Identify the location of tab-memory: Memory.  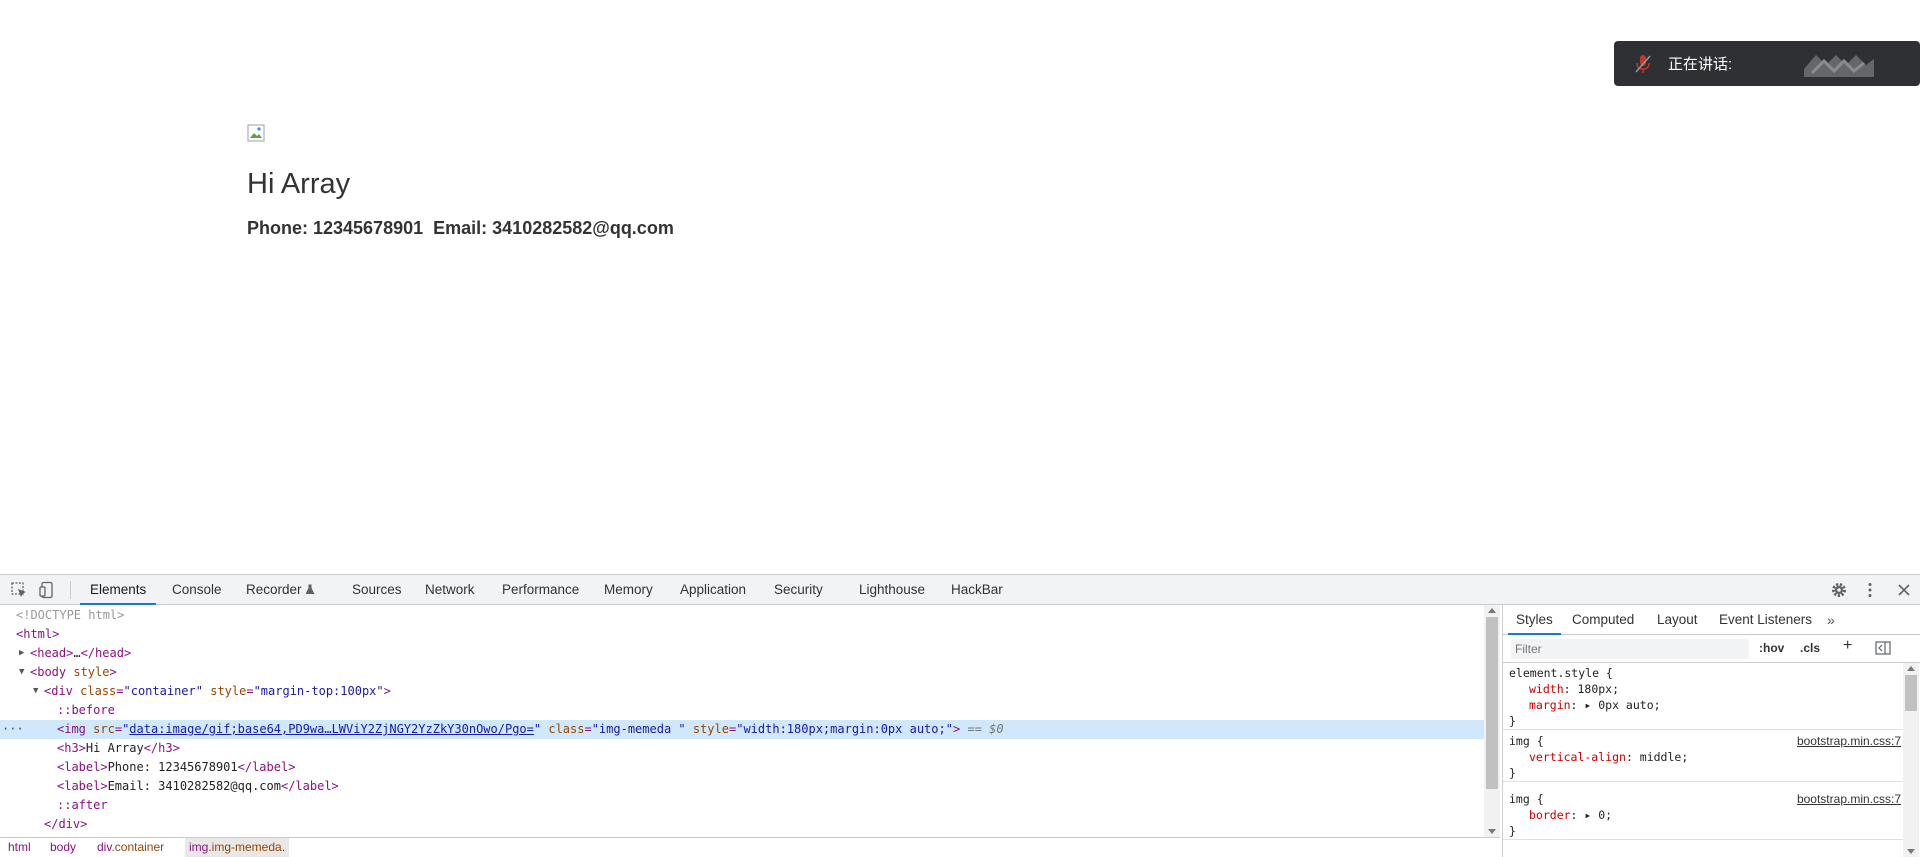
(628, 590).